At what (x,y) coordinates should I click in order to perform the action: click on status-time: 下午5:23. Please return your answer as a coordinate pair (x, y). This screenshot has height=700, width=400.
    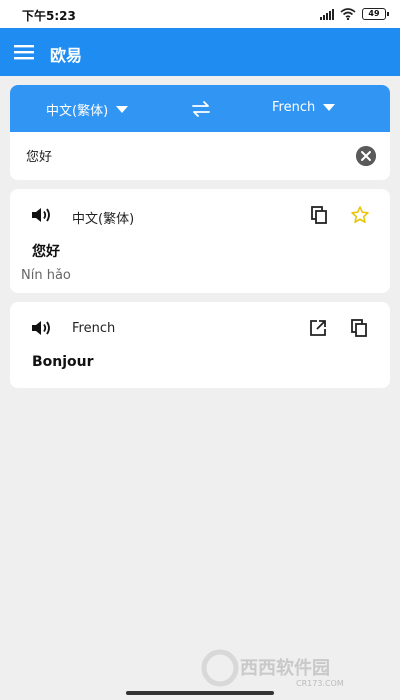
    Looking at the image, I should click on (49, 16).